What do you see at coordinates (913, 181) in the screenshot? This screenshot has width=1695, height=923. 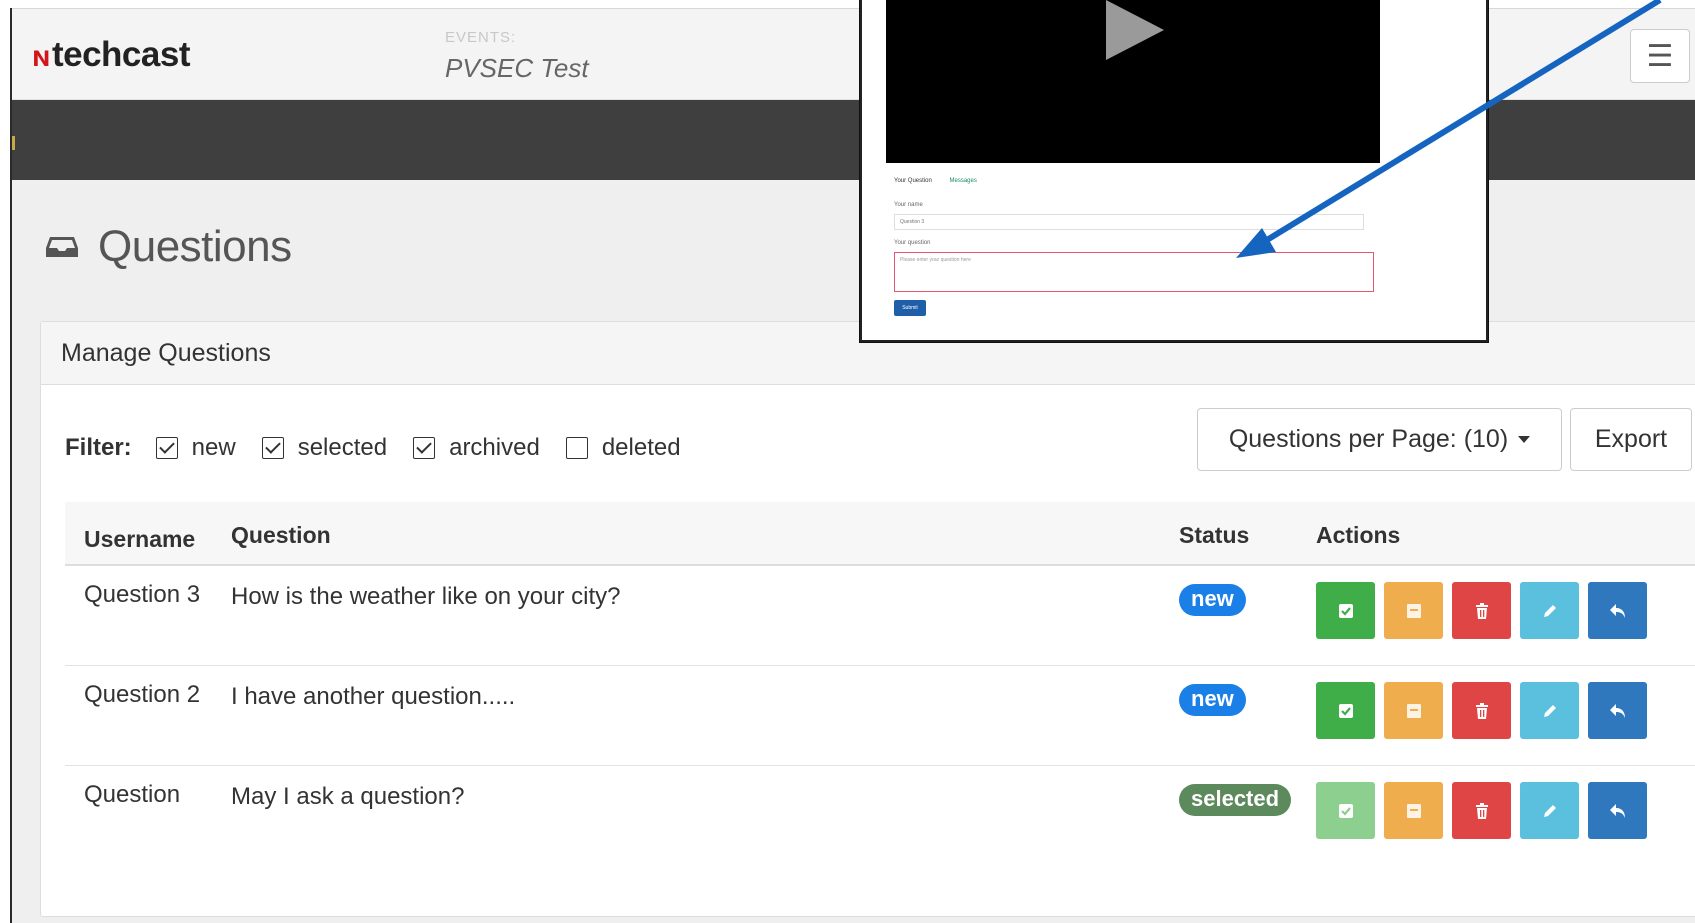 I see `tab-your-question: Your Question` at bounding box center [913, 181].